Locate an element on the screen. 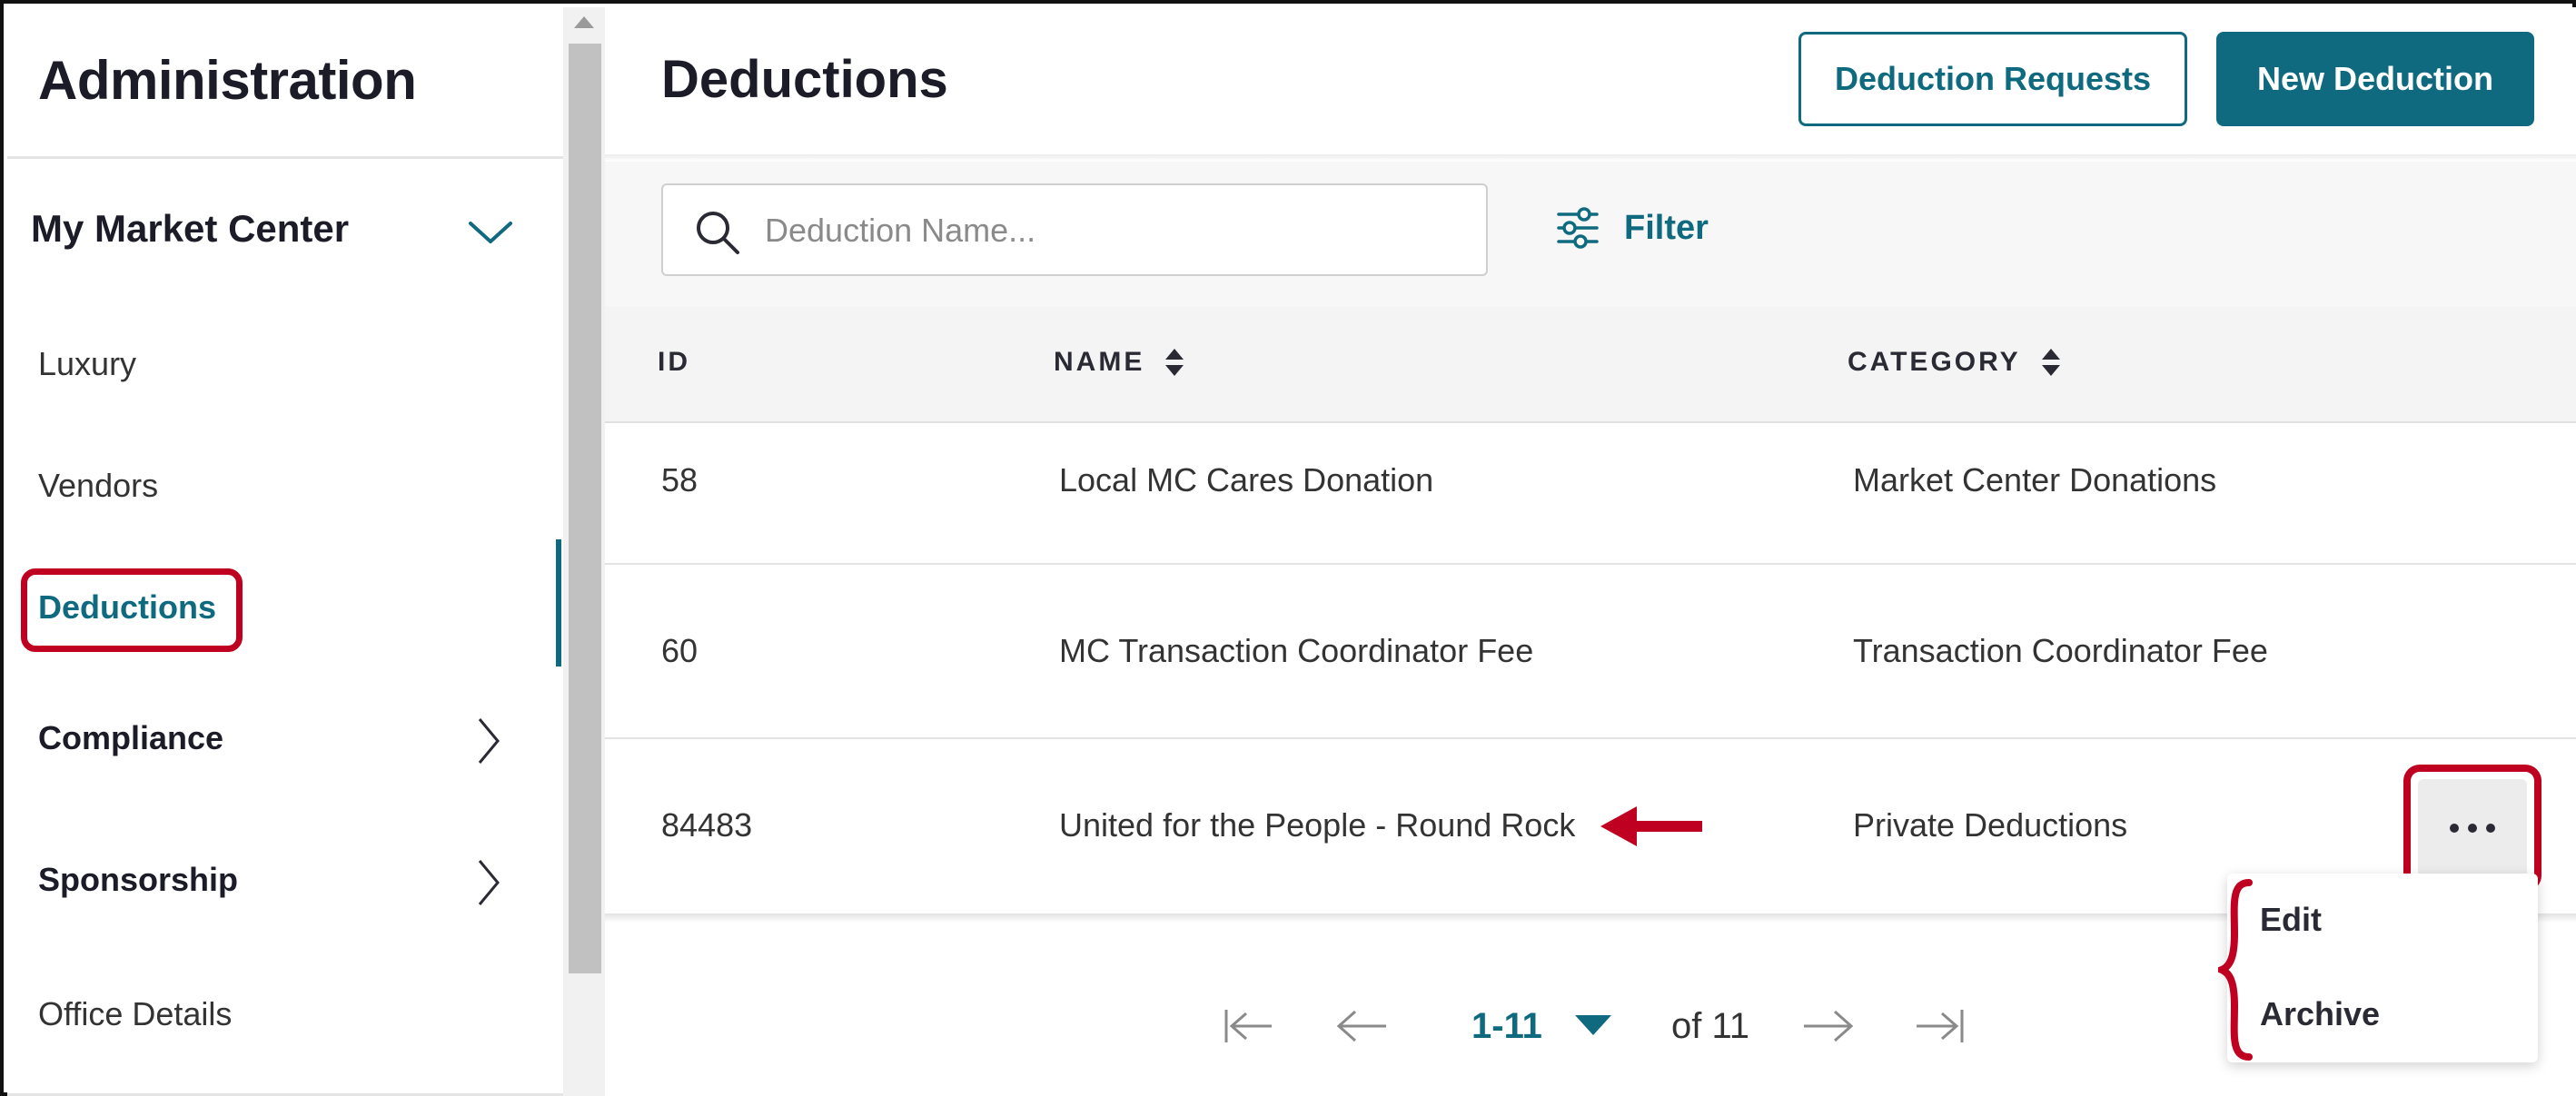  pagination: 1-11 of 11 is located at coordinates (1590, 1024).